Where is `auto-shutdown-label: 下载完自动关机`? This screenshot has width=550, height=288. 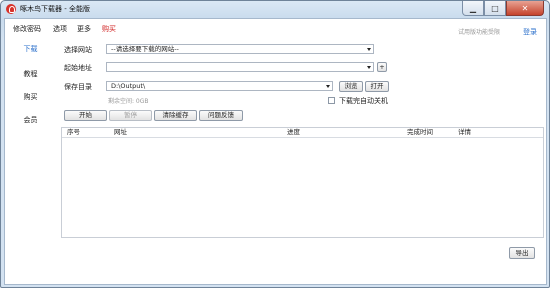 auto-shutdown-label: 下载完自动关机 is located at coordinates (363, 101).